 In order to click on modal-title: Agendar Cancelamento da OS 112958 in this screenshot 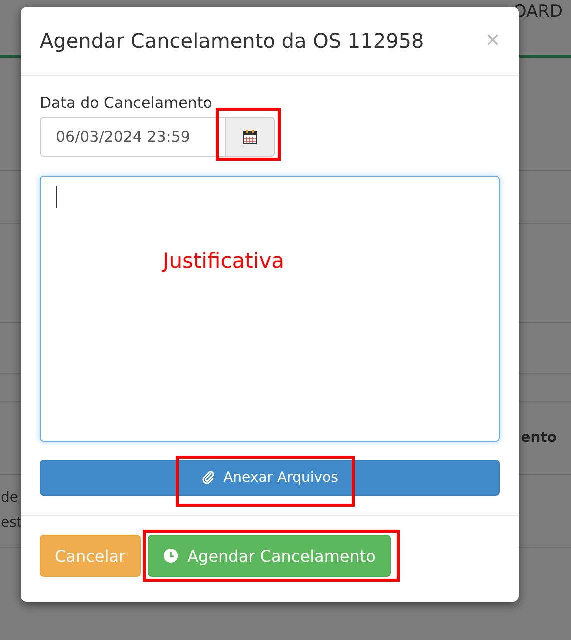, I will do `click(232, 41)`.